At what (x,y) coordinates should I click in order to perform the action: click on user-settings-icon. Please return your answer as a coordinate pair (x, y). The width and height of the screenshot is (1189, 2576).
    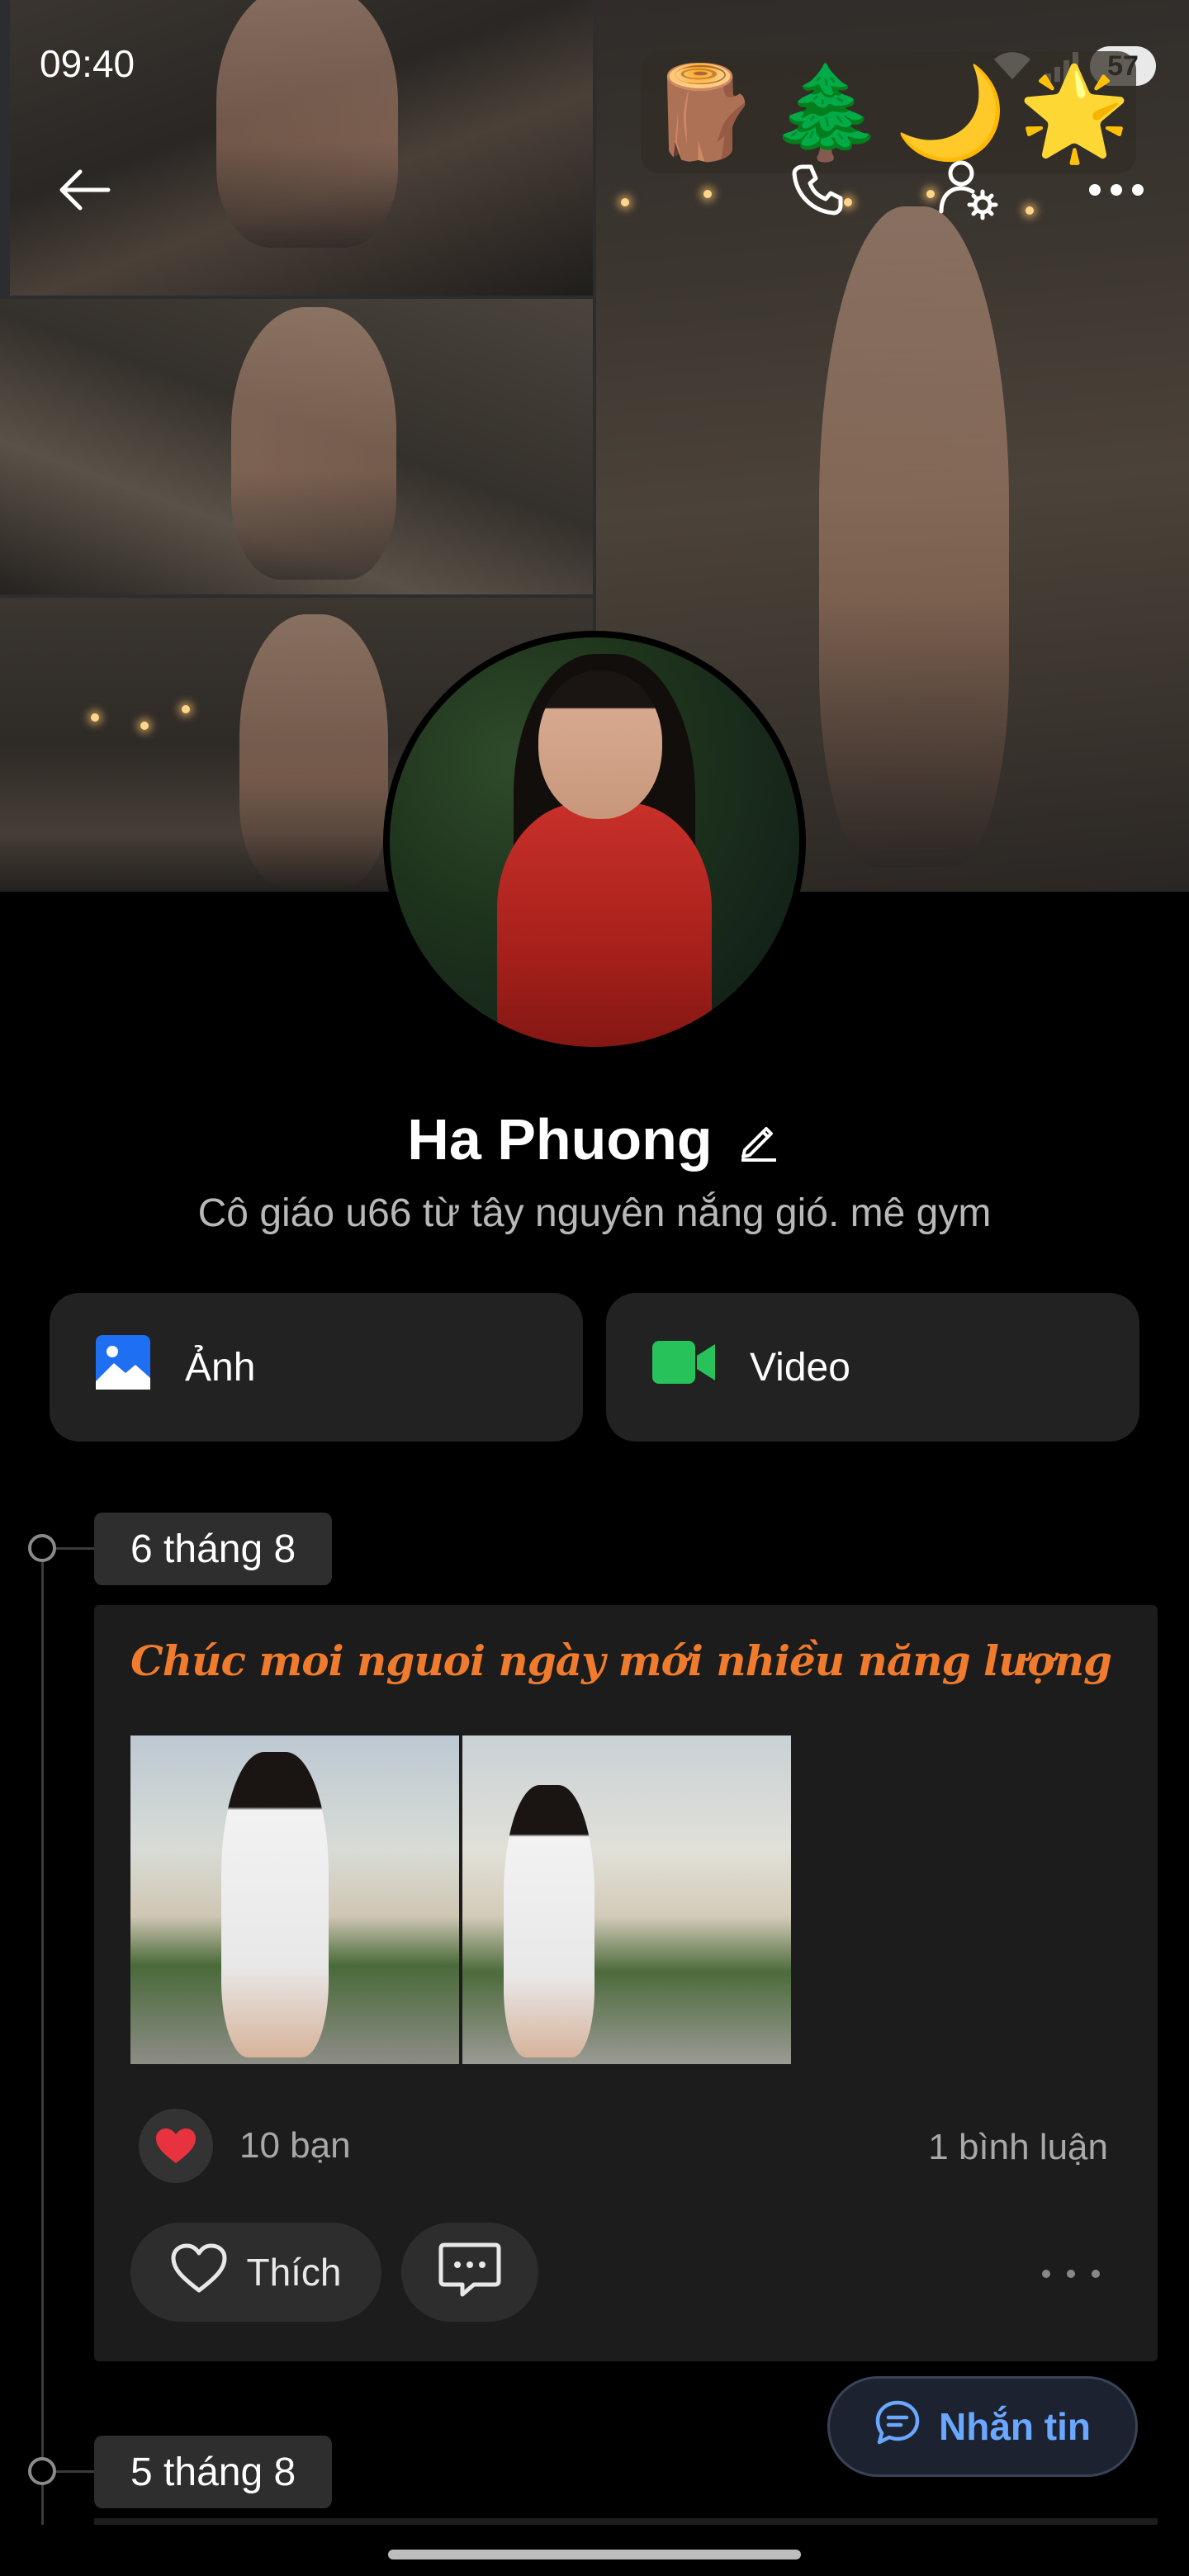
    Looking at the image, I should click on (968, 192).